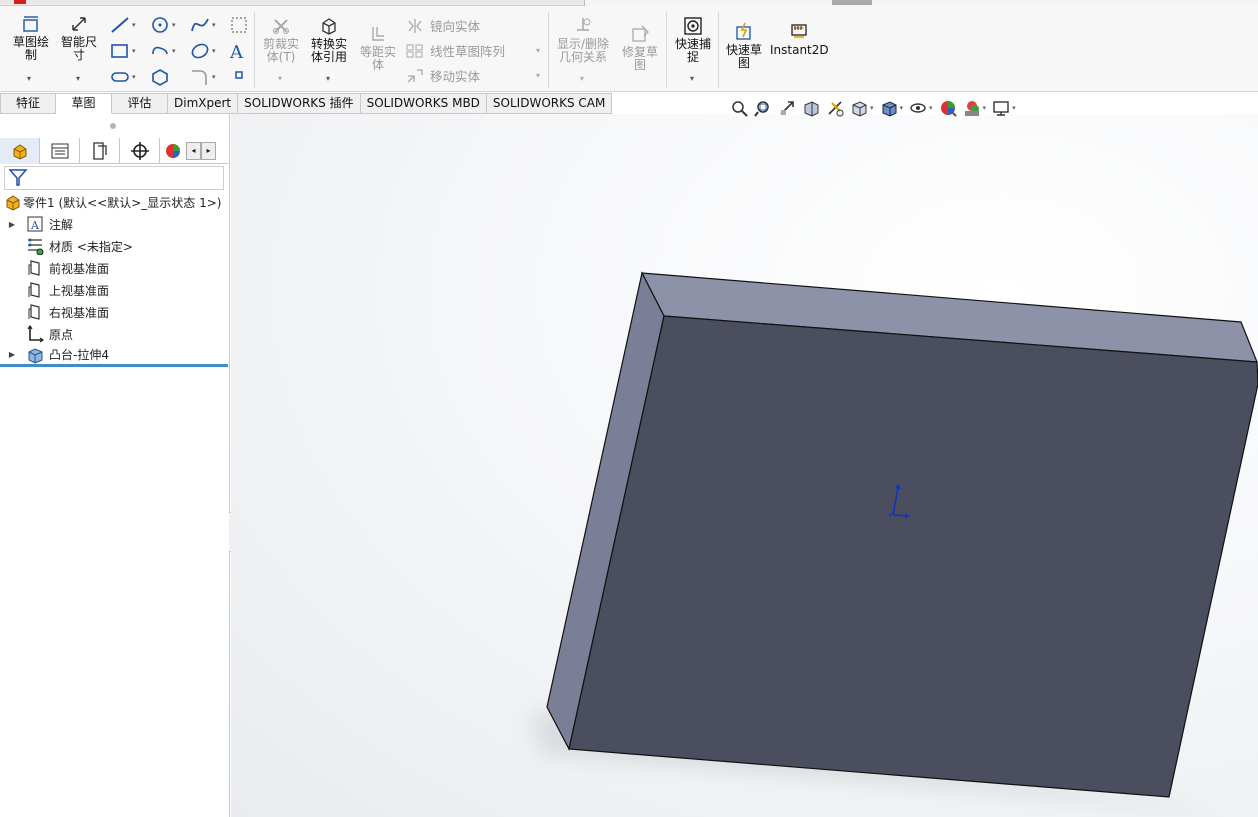  What do you see at coordinates (114, 290) in the screenshot?
I see `tree-item-top-plane: 上视基准面` at bounding box center [114, 290].